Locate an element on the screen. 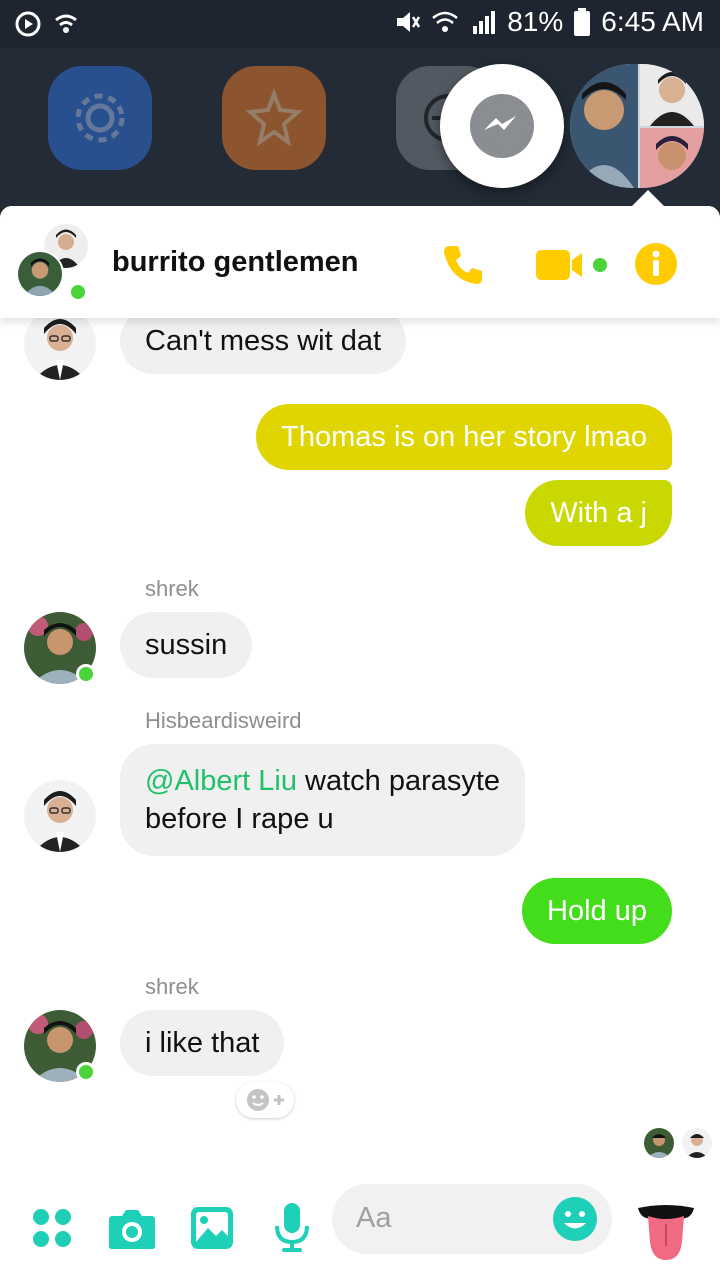  battery-percent: 81% is located at coordinates (535, 21).